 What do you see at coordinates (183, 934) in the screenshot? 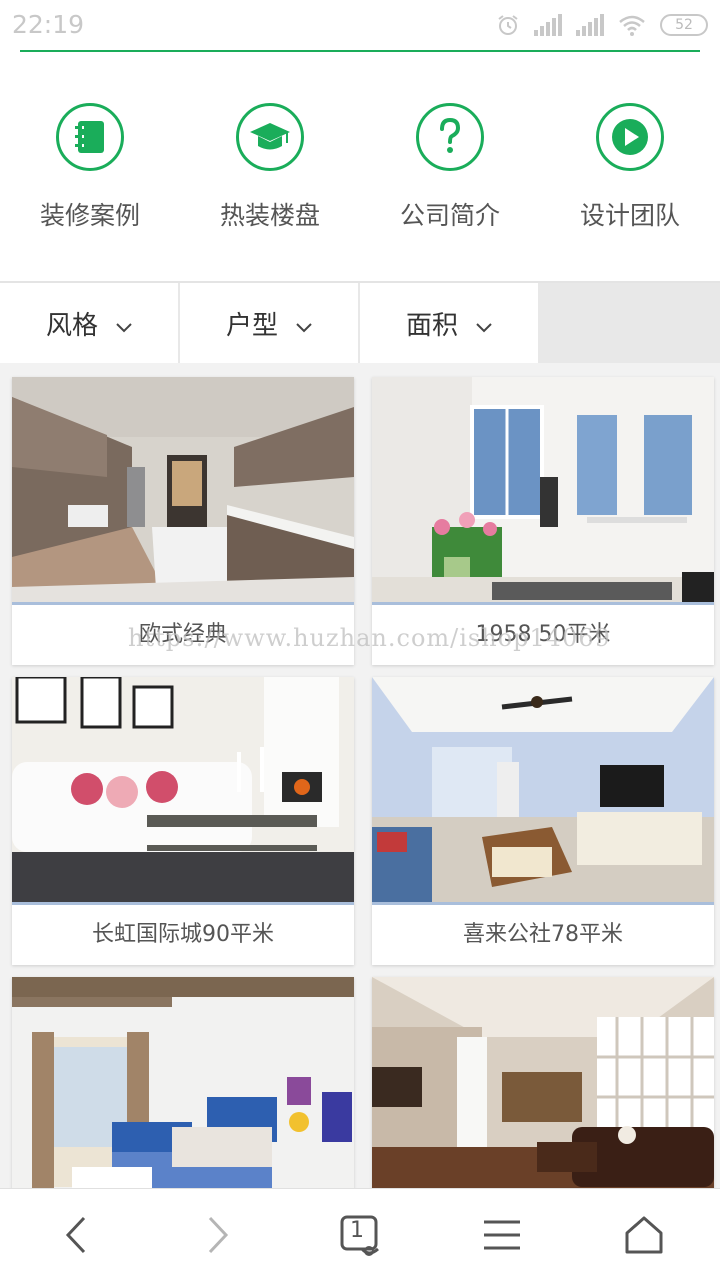
I see `case-title: 长虹国际城90平米` at bounding box center [183, 934].